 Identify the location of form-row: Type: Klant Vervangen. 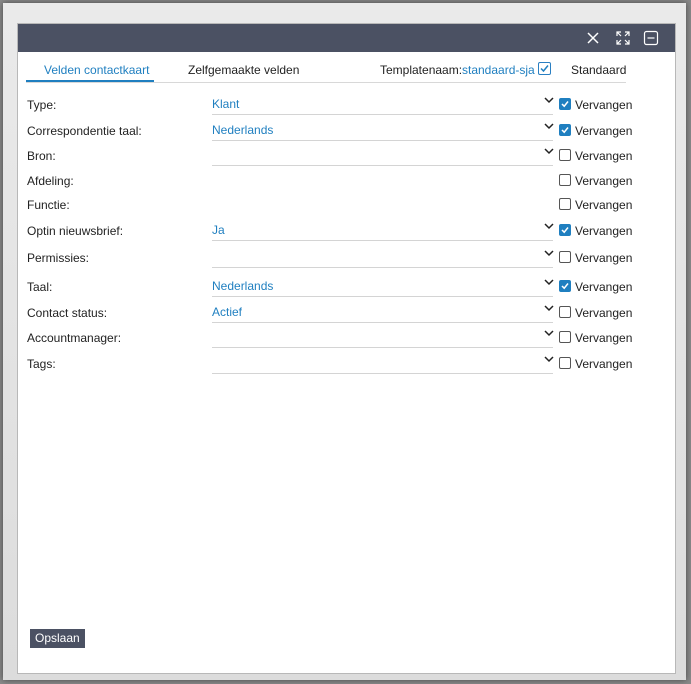
(346, 106).